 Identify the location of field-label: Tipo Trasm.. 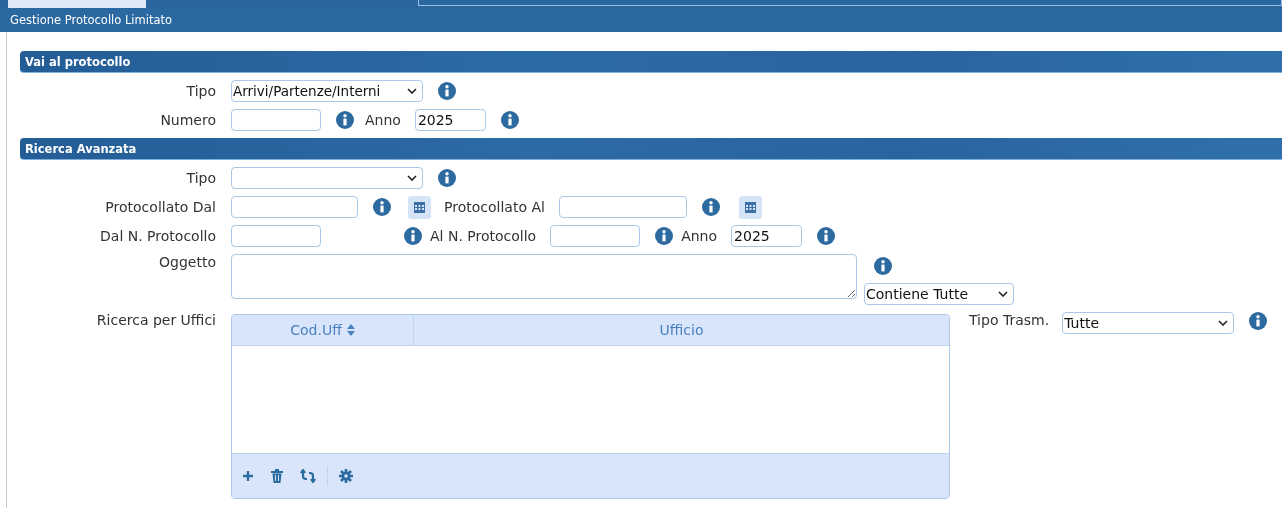
(1009, 320).